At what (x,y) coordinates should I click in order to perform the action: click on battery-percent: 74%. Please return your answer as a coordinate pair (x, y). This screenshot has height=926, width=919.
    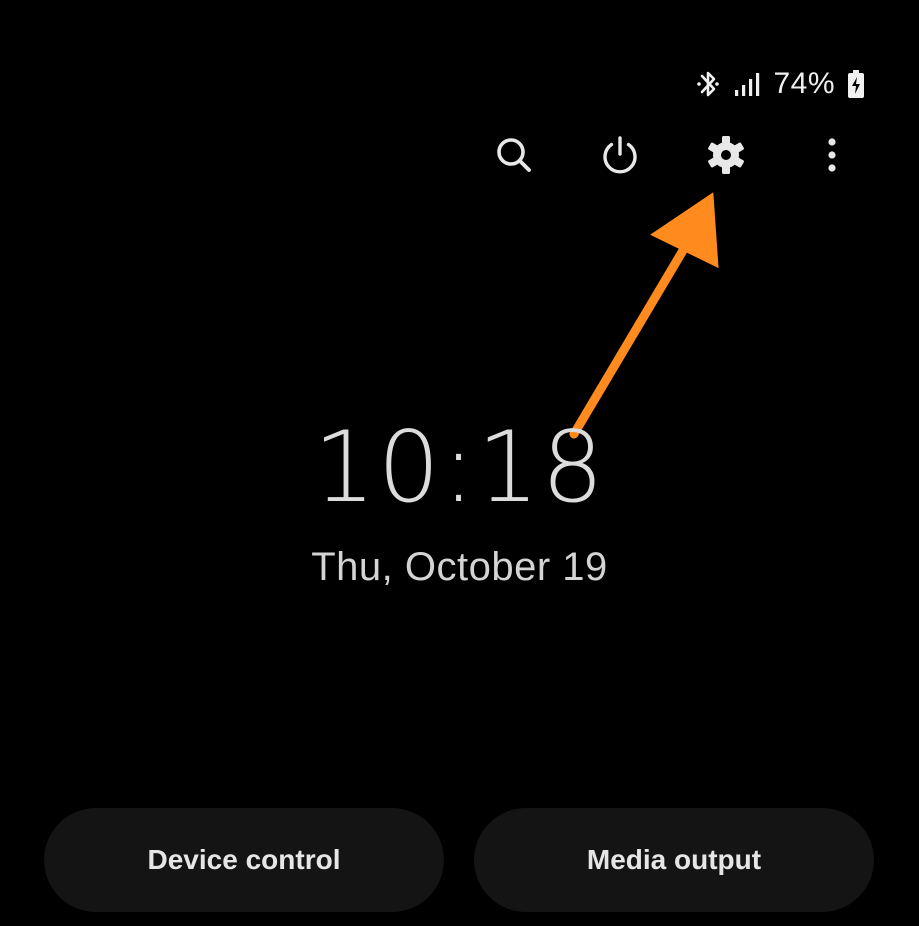
    Looking at the image, I should click on (804, 83).